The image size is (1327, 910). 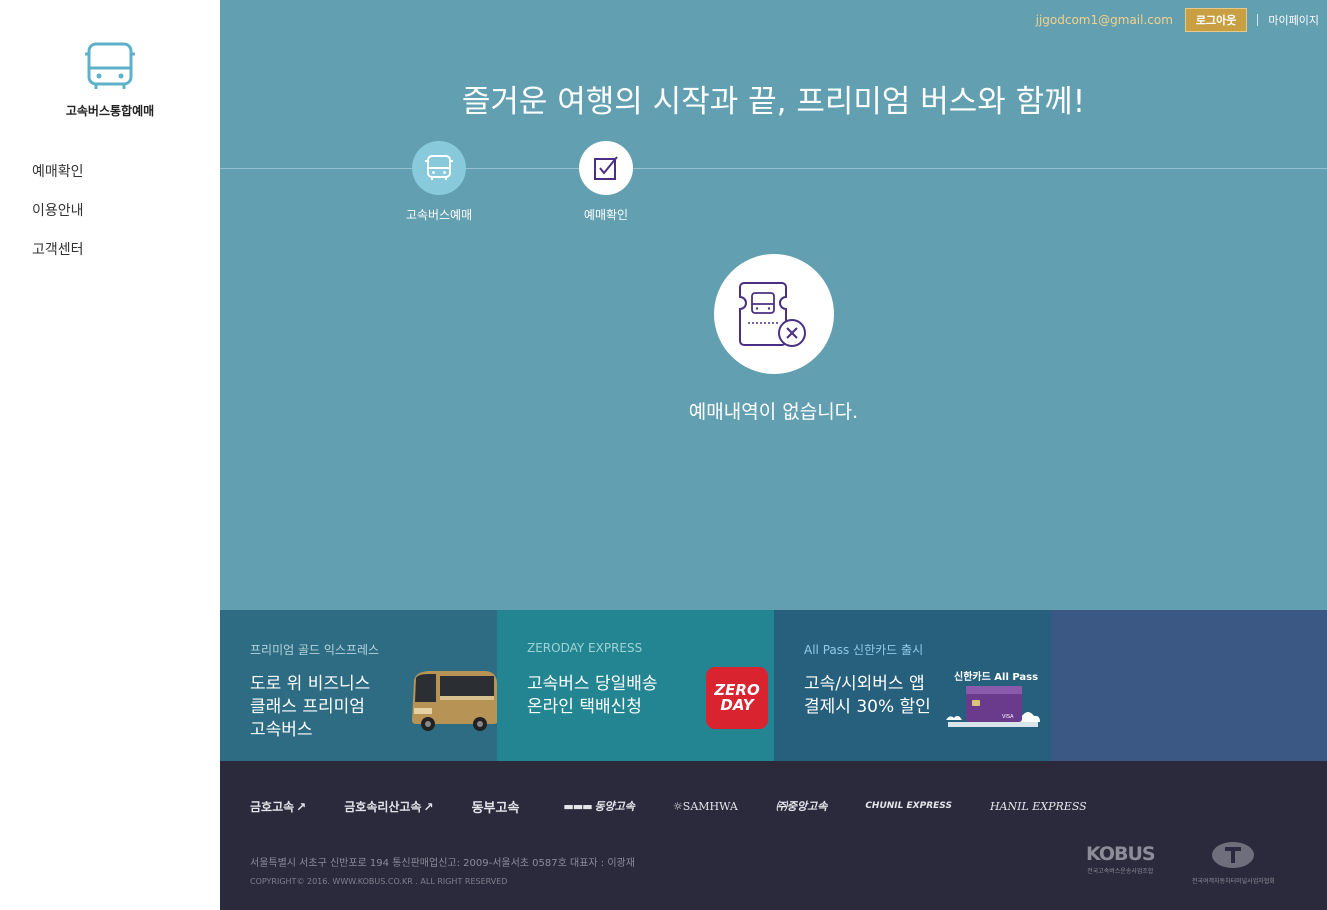 I want to click on divider, so click(x=1258, y=20).